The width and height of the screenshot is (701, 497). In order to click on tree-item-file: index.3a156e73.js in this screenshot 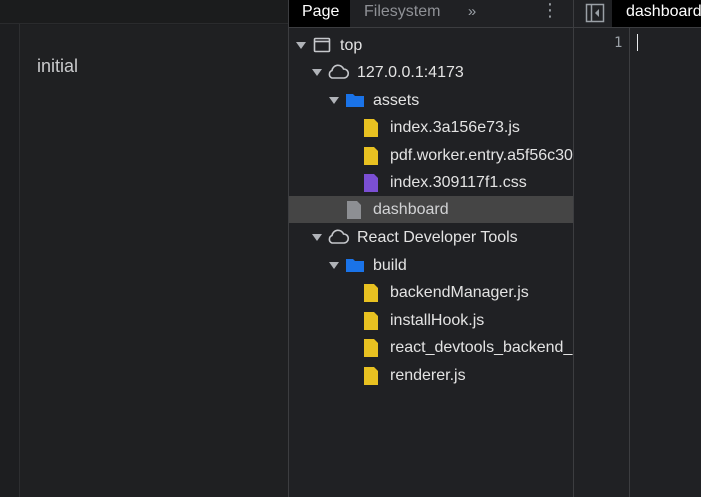, I will do `click(431, 127)`.